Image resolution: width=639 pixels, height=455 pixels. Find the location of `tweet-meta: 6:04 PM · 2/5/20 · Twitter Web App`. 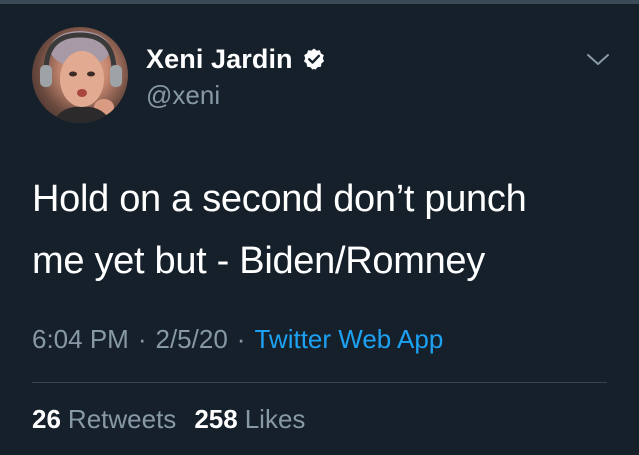

tweet-meta: 6:04 PM · 2/5/20 · Twitter Web App is located at coordinates (237, 339).